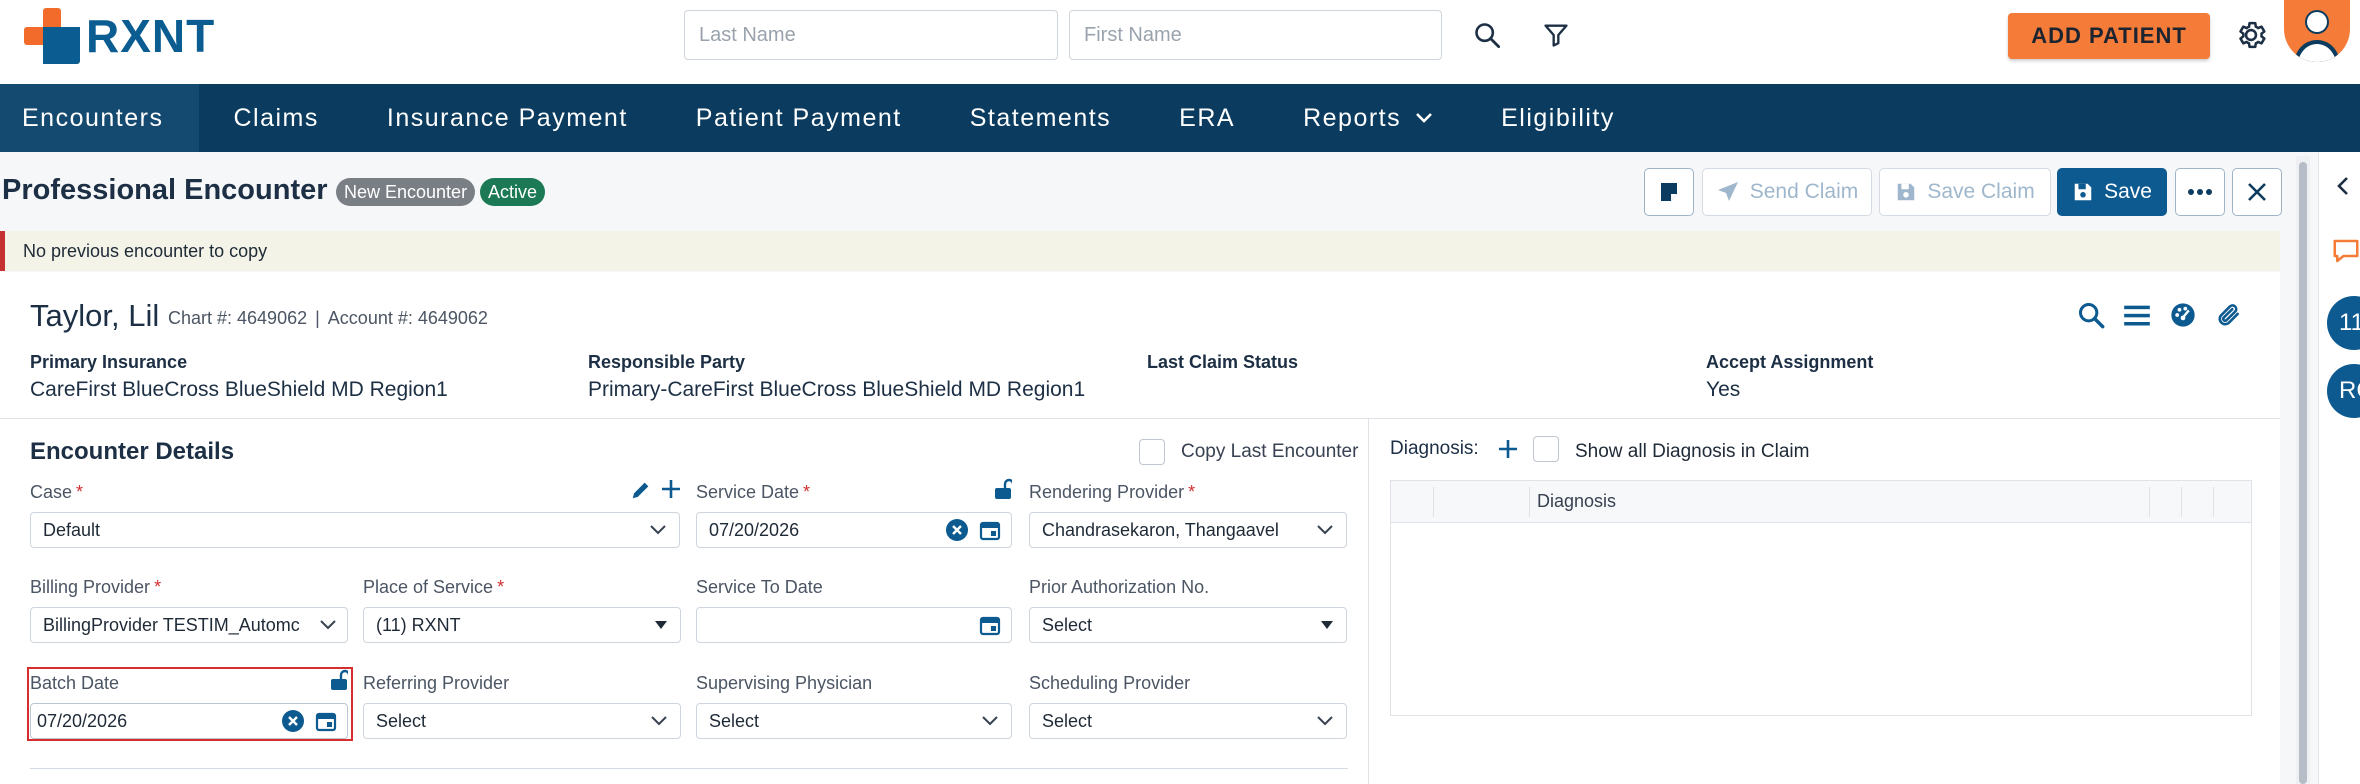 This screenshot has height=784, width=2360. What do you see at coordinates (100, 118) in the screenshot?
I see `nav-encounters: Encounters` at bounding box center [100, 118].